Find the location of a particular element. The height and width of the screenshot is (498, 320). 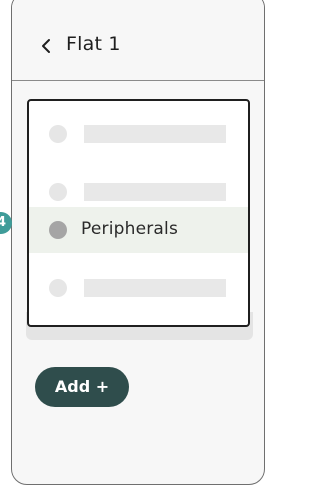

list-item-selected: Peripherals is located at coordinates (138, 230).